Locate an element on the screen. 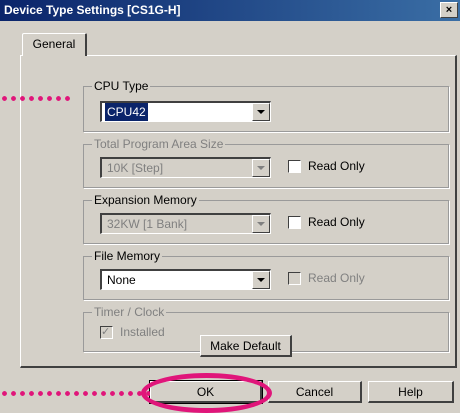  program-area-read-only-checkbox is located at coordinates (294, 166).